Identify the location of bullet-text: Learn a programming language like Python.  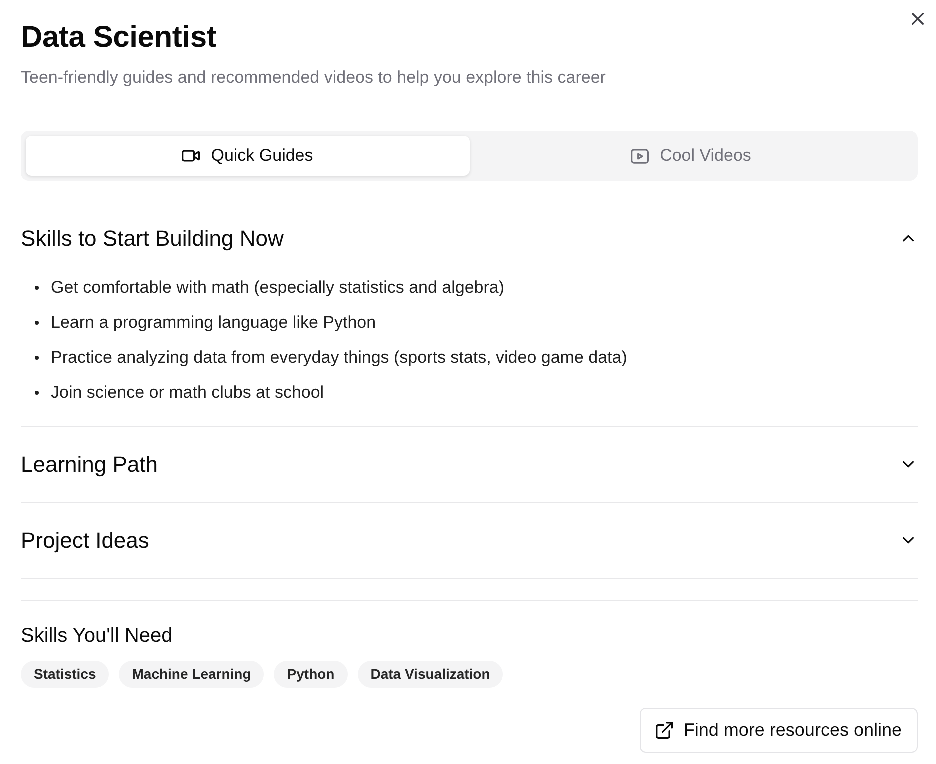
(213, 323).